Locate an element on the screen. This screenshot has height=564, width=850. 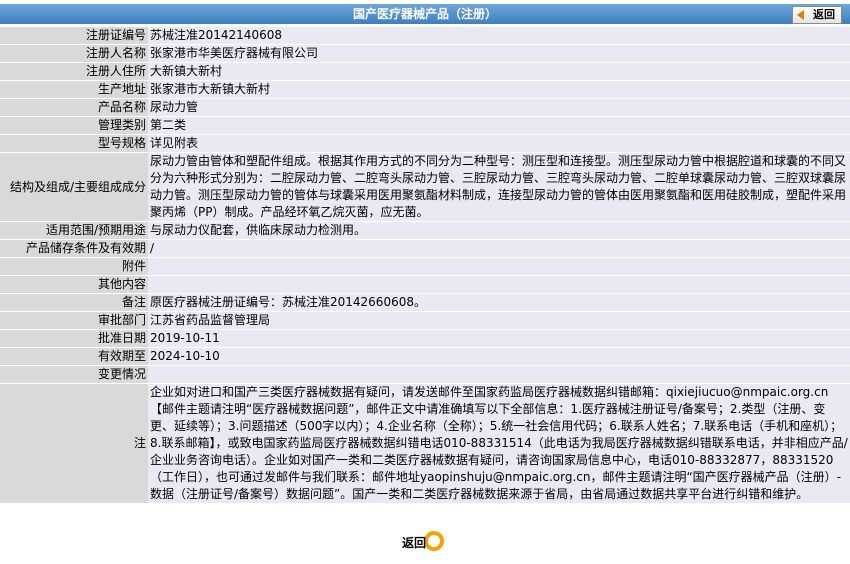
field-label: 备注 is located at coordinates (74, 302).